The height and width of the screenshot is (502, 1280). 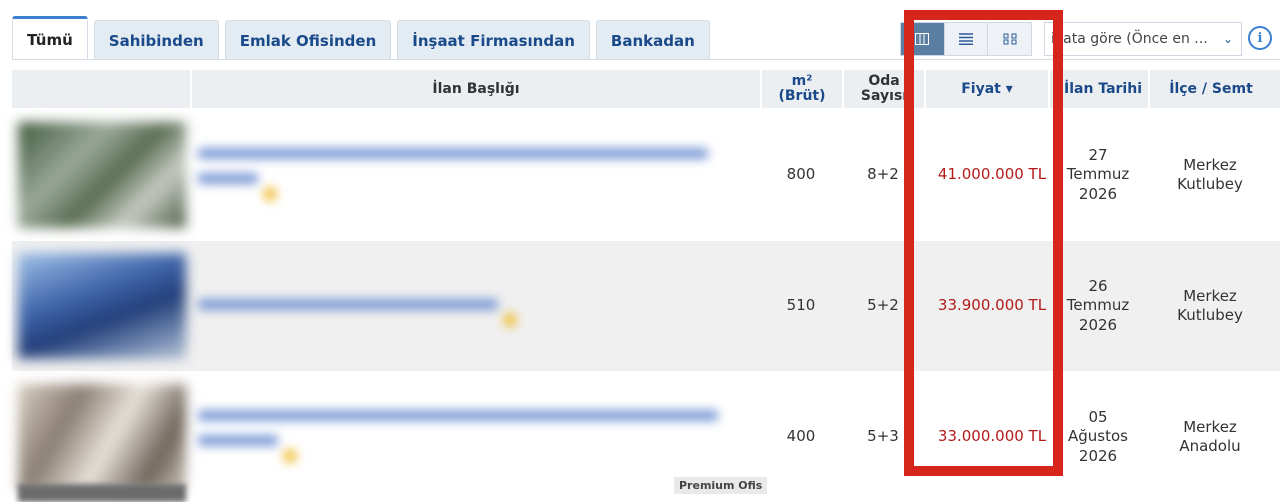 What do you see at coordinates (1098, 154) in the screenshot?
I see `date-day: 27` at bounding box center [1098, 154].